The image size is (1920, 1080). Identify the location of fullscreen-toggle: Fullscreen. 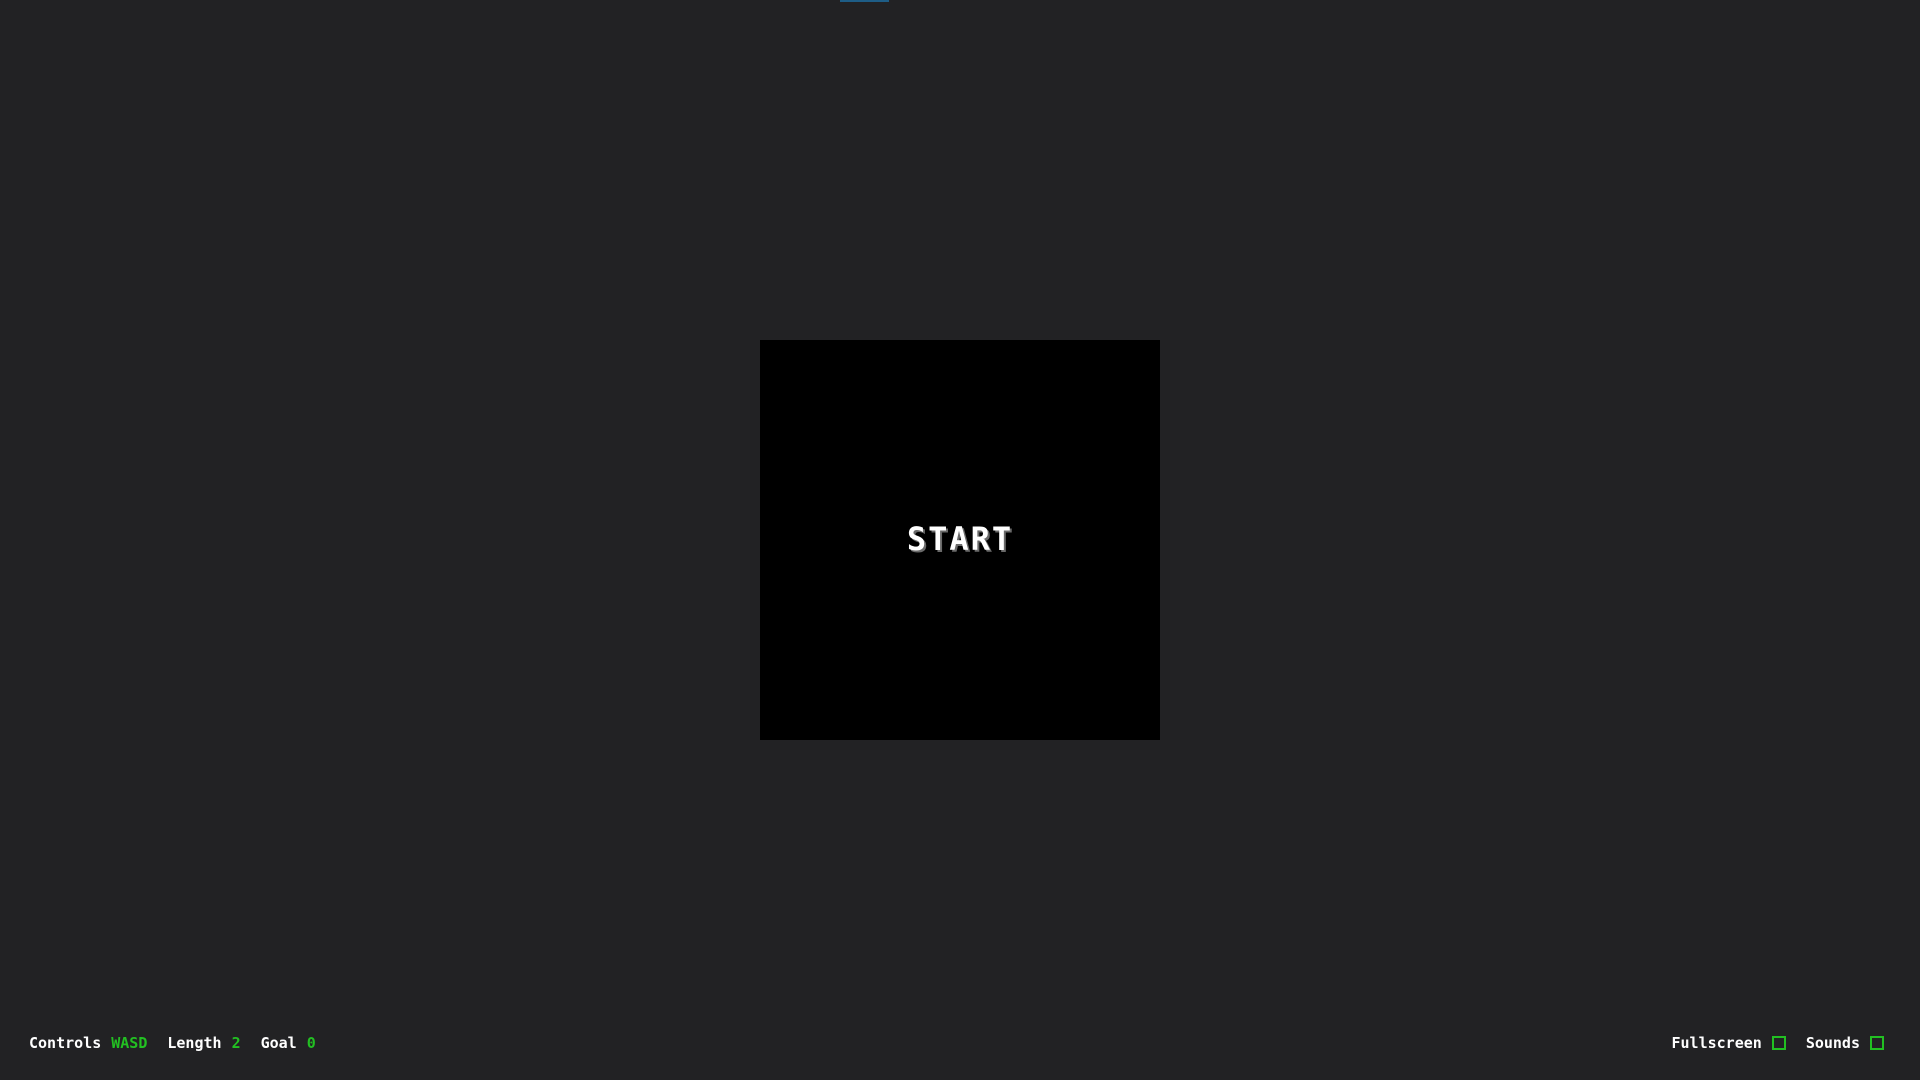
(1729, 1043).